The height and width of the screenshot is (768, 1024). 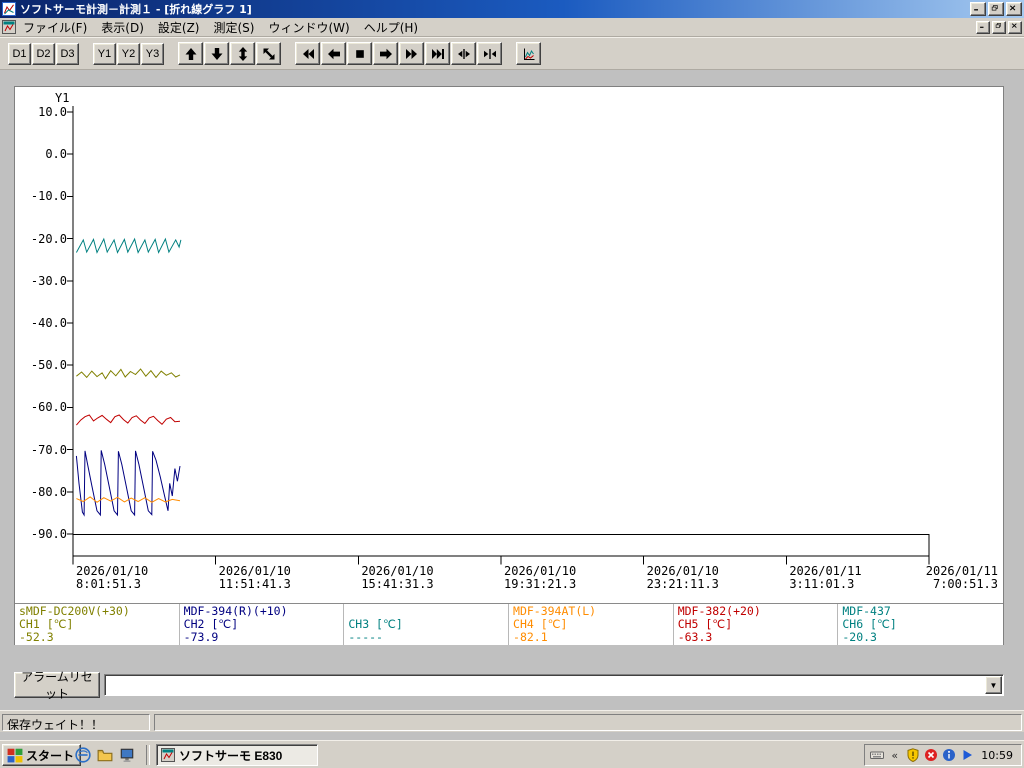 I want to click on restore-icon, so click(x=998, y=25).